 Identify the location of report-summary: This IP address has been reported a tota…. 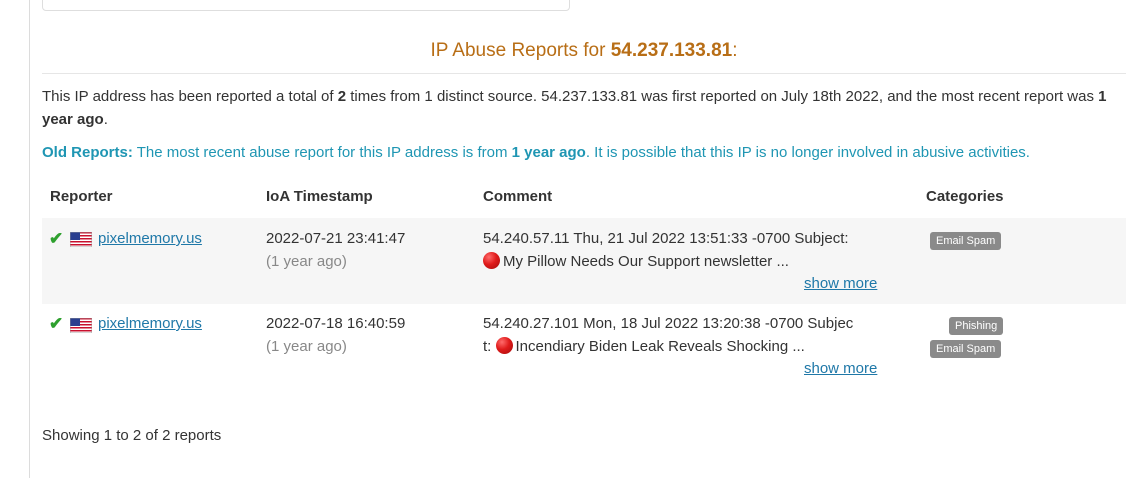
(577, 108).